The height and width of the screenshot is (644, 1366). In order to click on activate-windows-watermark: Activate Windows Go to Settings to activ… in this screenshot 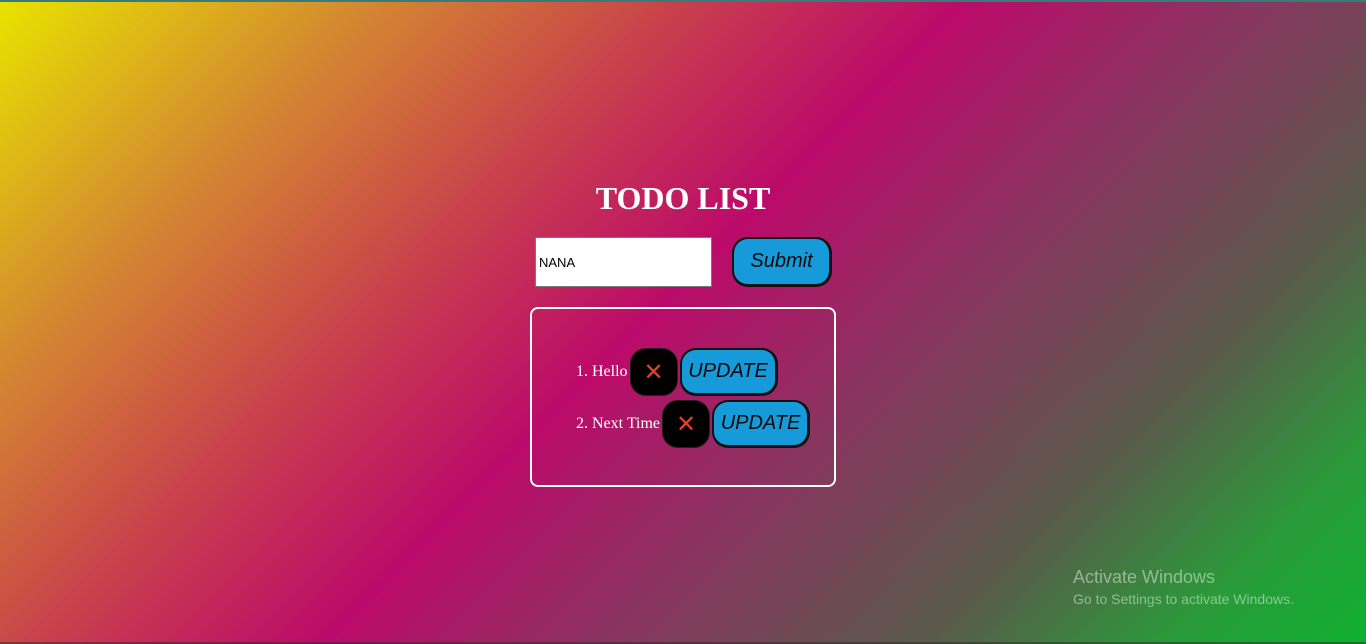, I will do `click(1183, 588)`.